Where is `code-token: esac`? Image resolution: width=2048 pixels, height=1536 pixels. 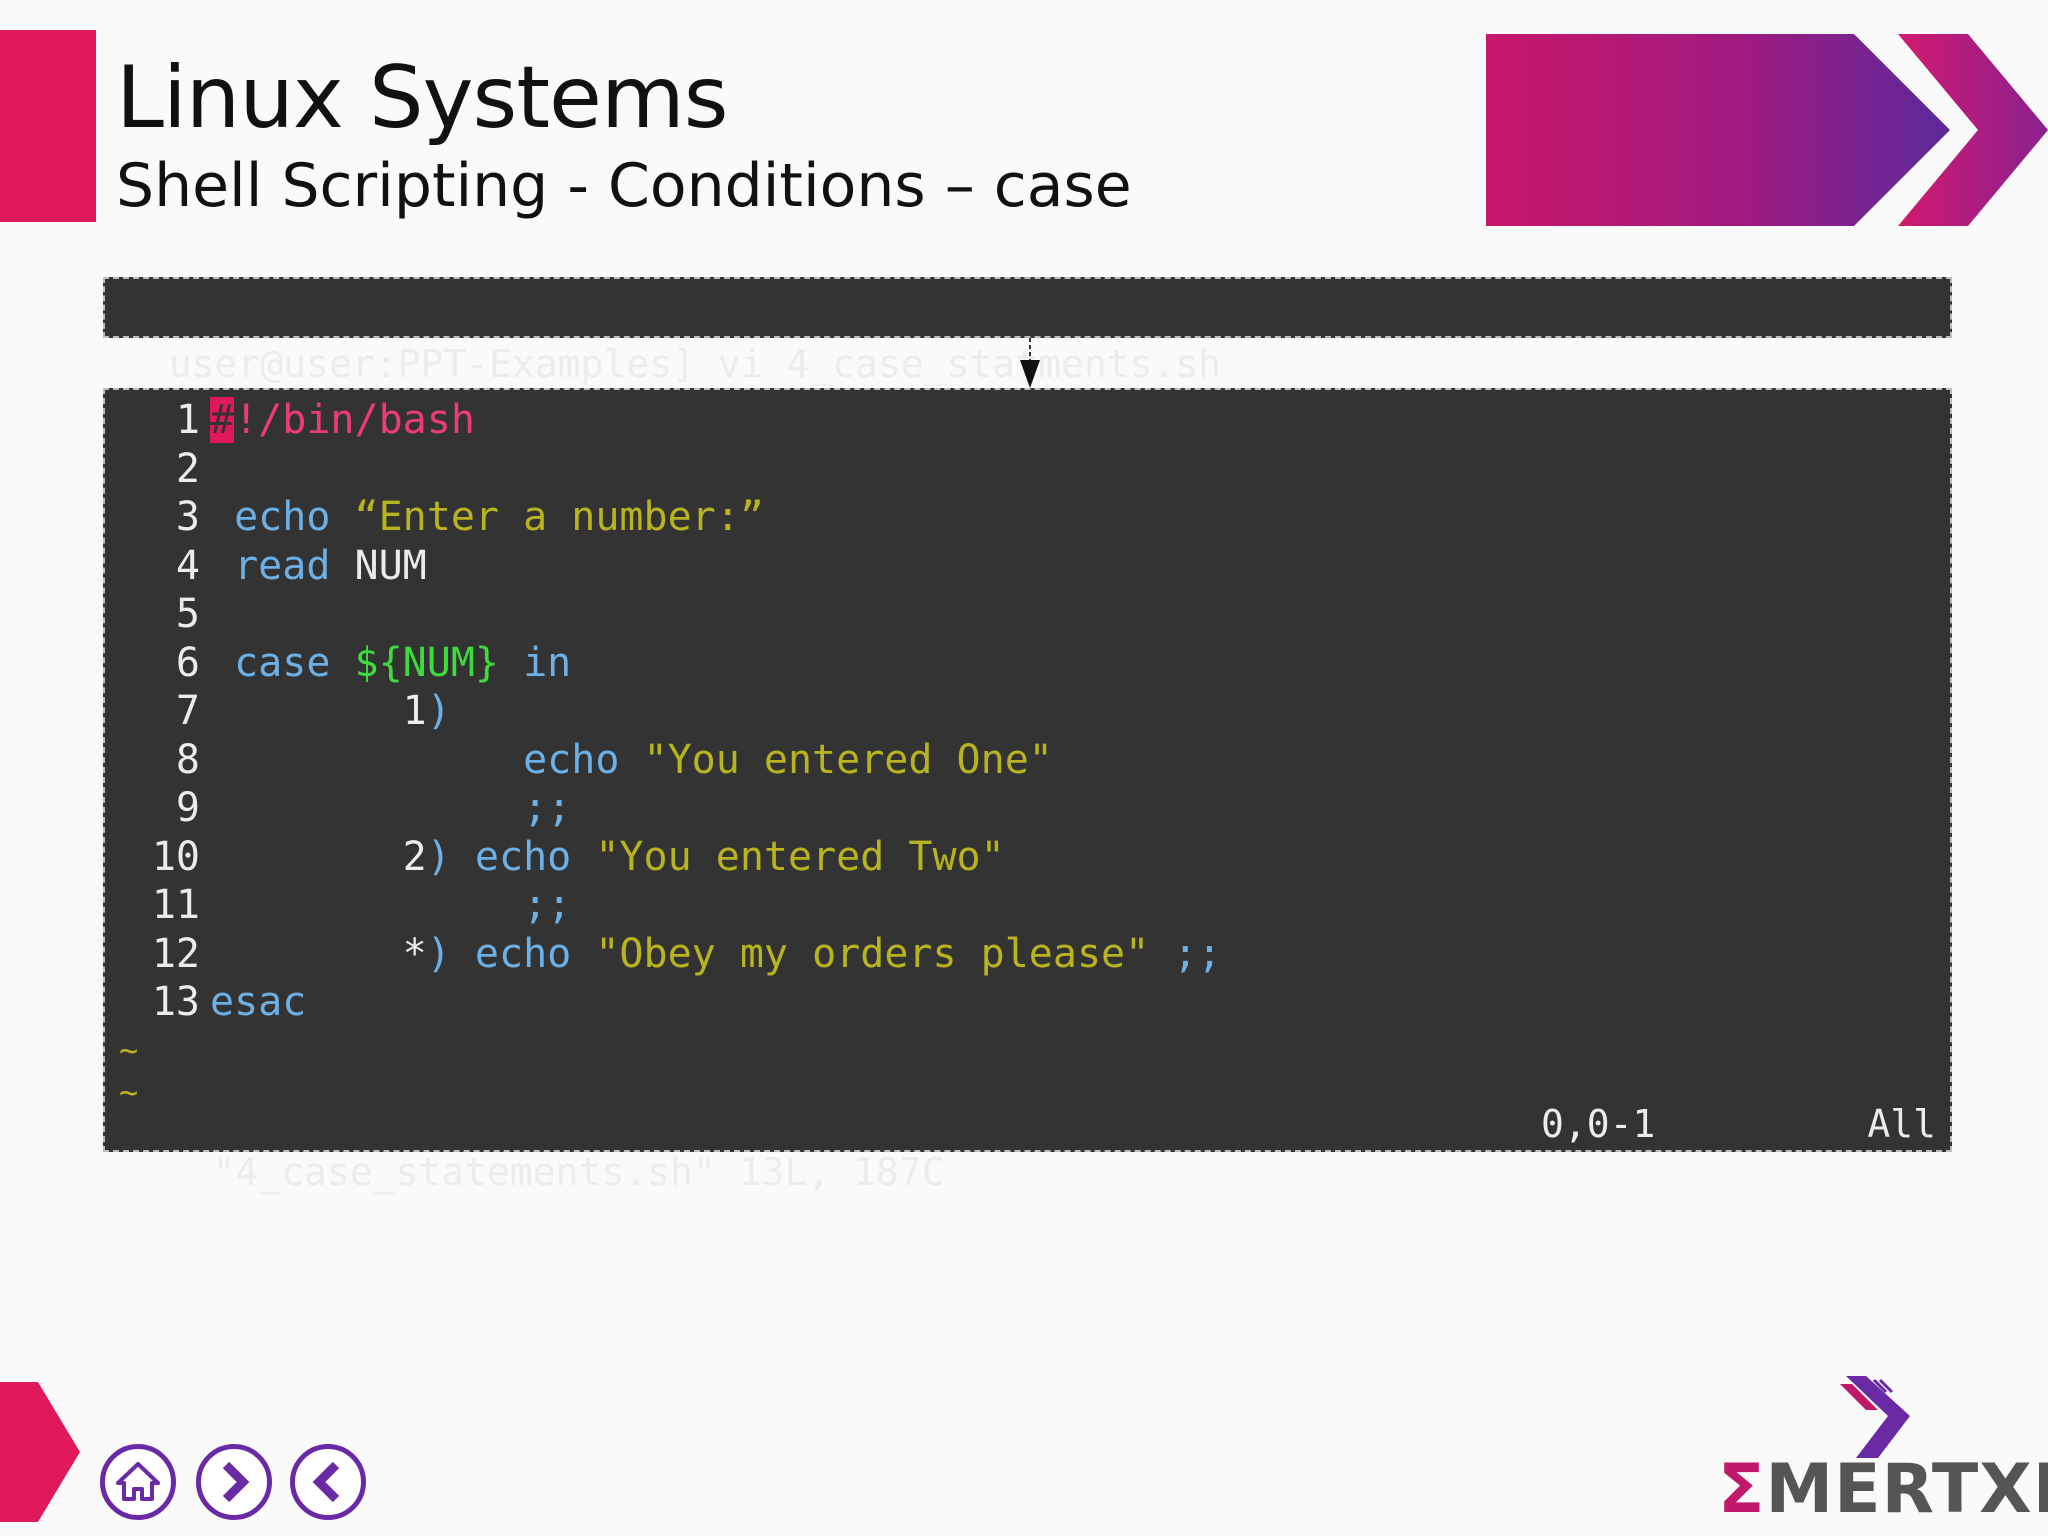
code-token: esac is located at coordinates (258, 1002).